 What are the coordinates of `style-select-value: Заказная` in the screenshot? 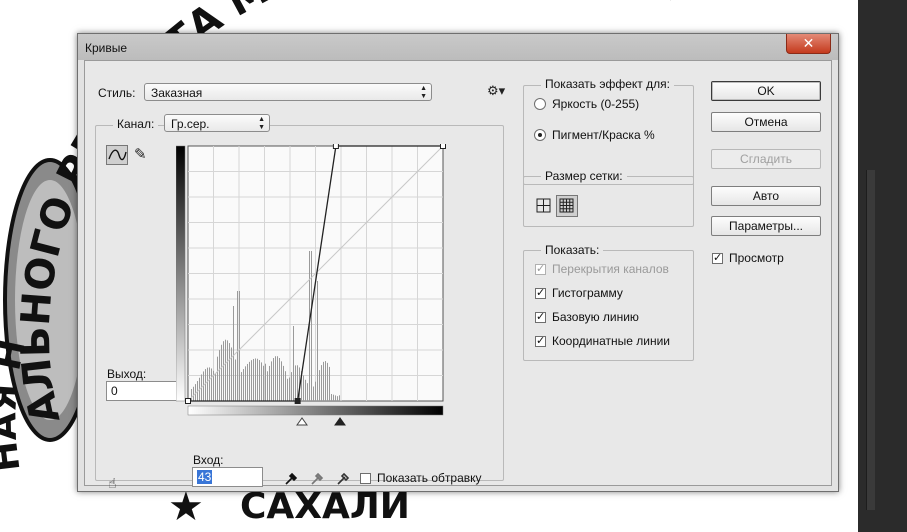 It's located at (177, 93).